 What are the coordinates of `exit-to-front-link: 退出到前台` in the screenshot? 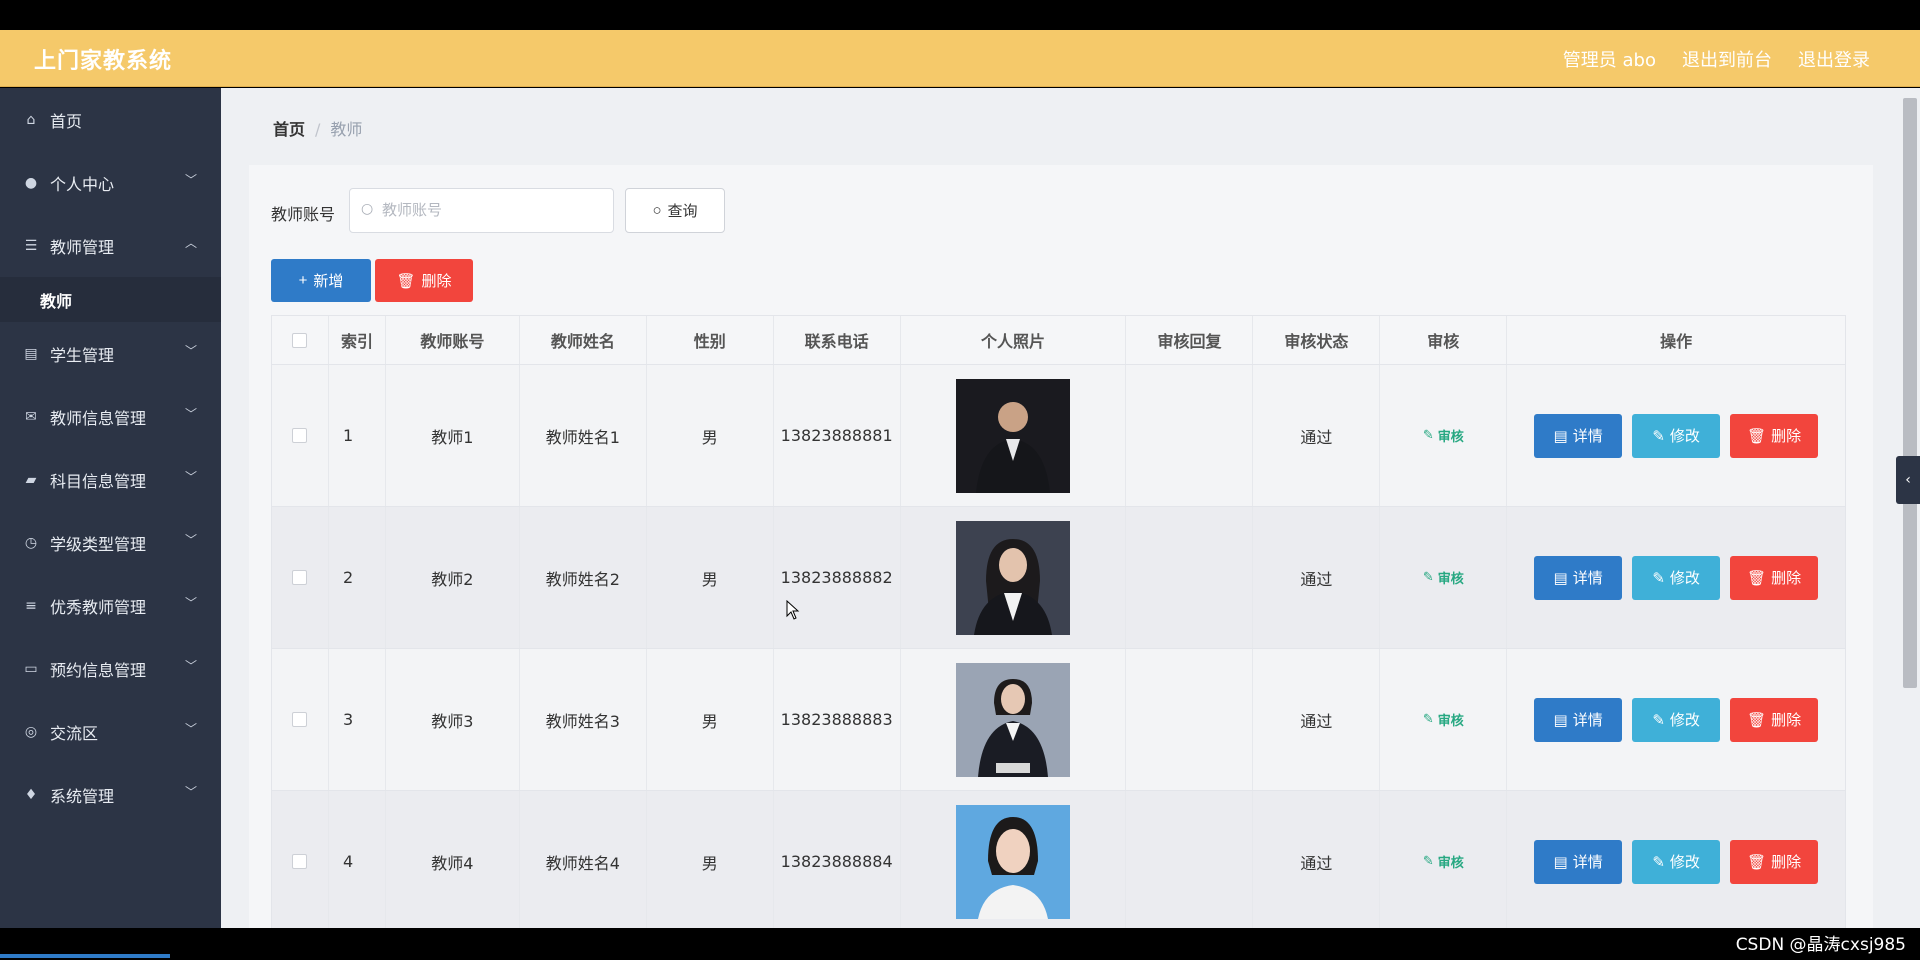 It's located at (1727, 59).